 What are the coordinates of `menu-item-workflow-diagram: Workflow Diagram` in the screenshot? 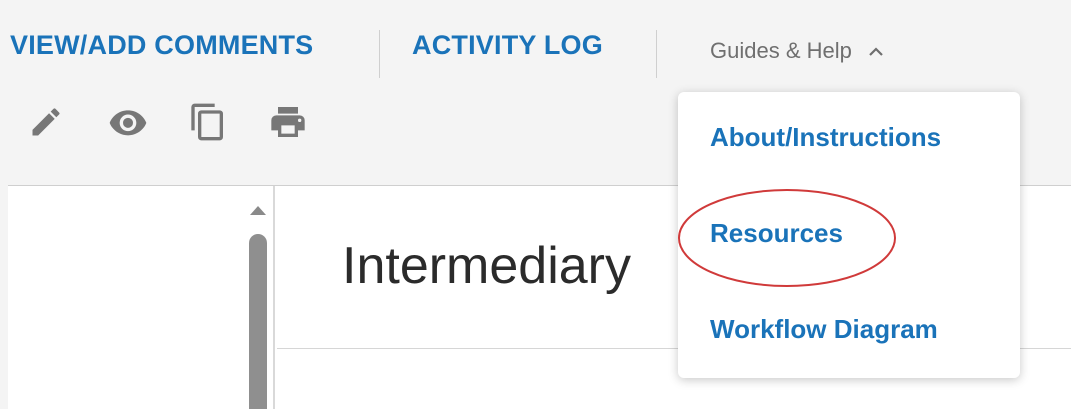 It's located at (824, 329).